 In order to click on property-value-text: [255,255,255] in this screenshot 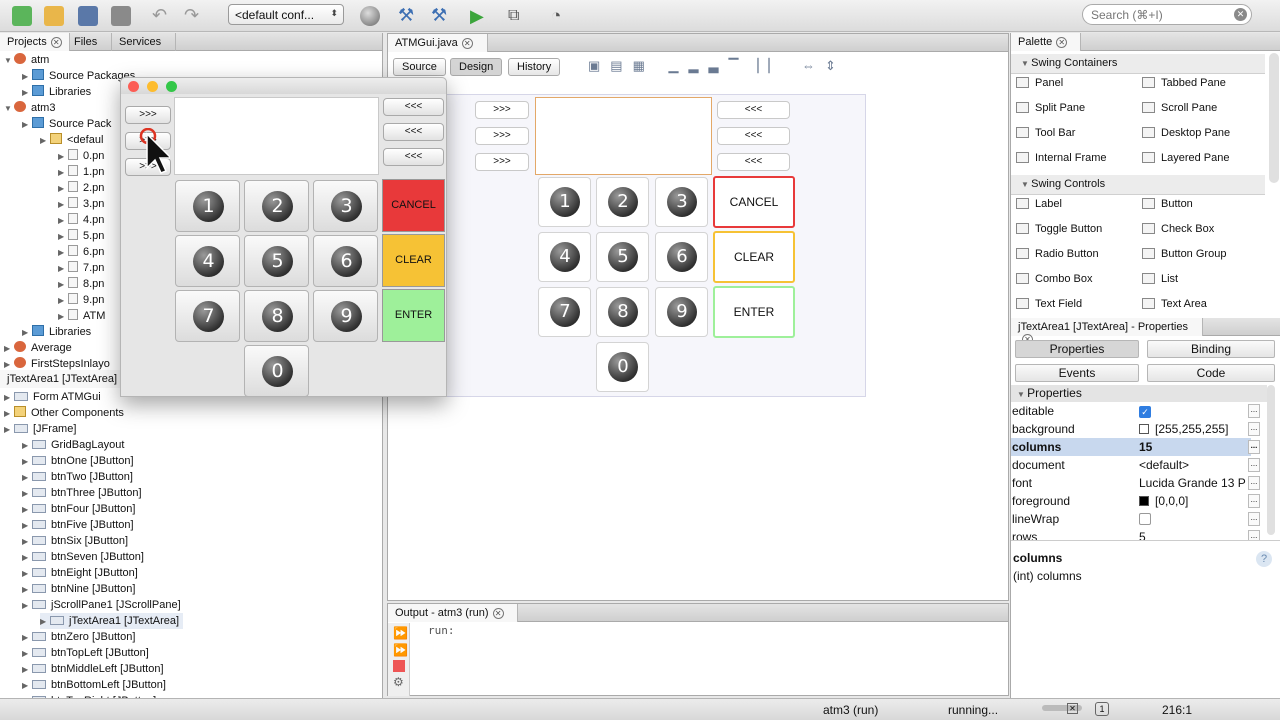, I will do `click(1192, 429)`.